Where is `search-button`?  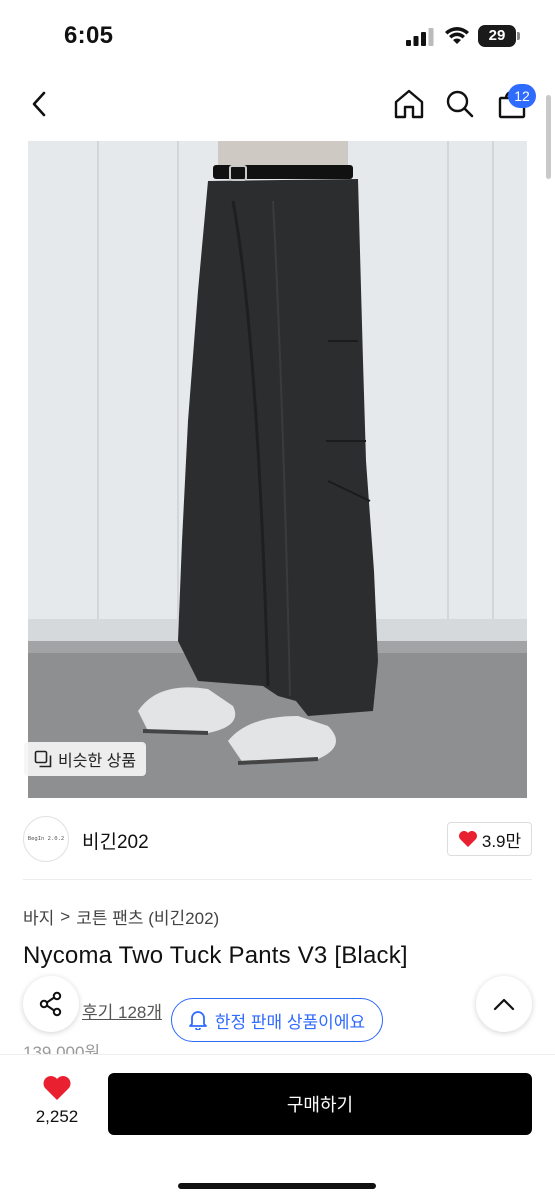
search-button is located at coordinates (460, 104).